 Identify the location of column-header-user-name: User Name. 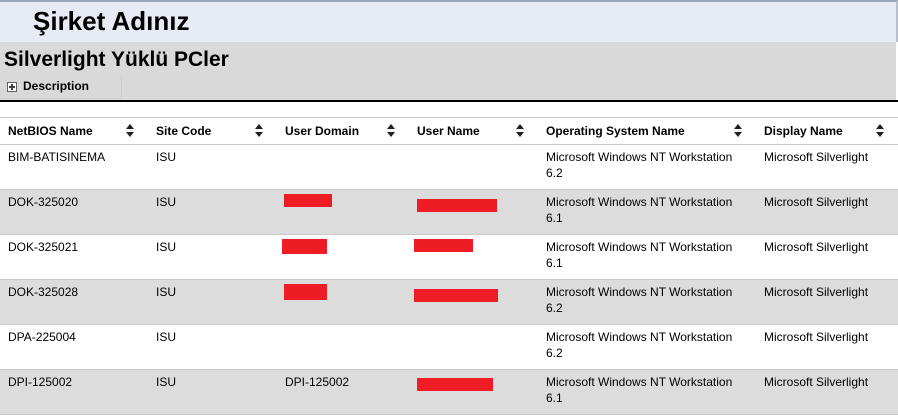
(473, 131).